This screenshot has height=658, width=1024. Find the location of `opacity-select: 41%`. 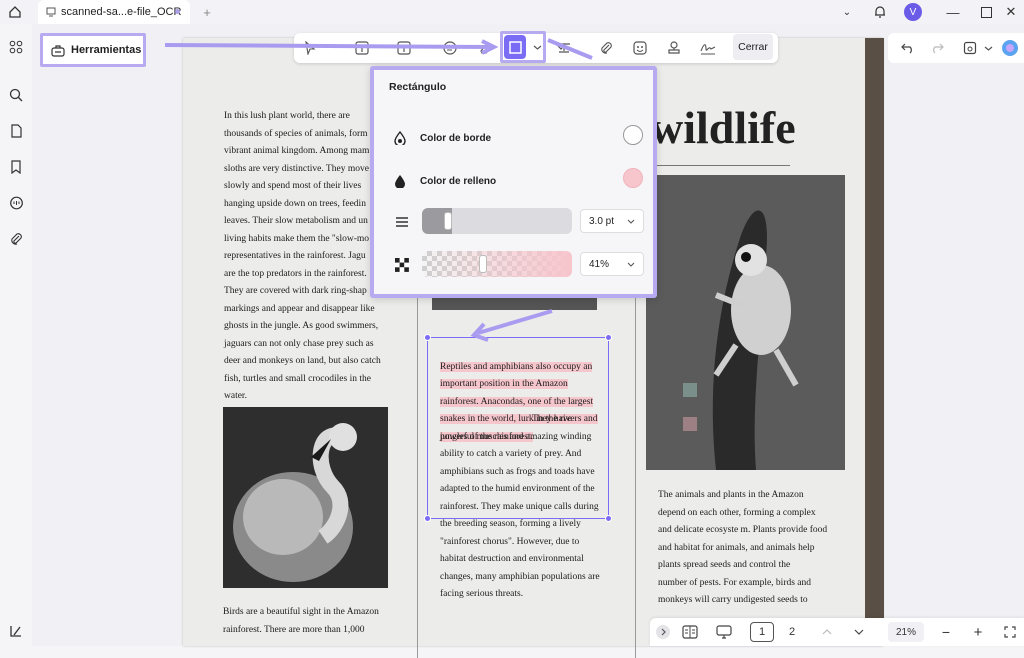

opacity-select: 41% is located at coordinates (612, 264).